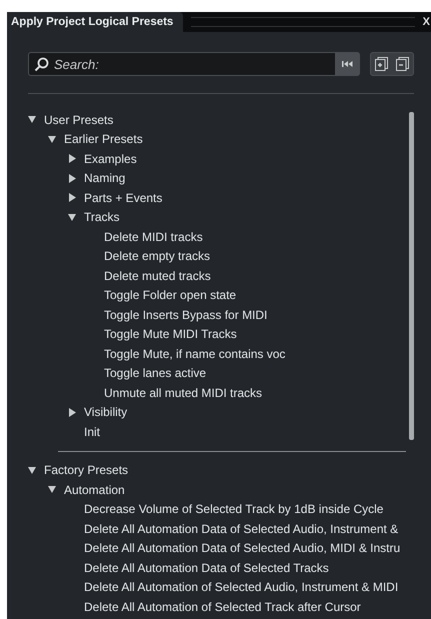 Image resolution: width=431 pixels, height=619 pixels. What do you see at coordinates (95, 22) in the screenshot?
I see `panel-tab: Apply Project Logical Presets` at bounding box center [95, 22].